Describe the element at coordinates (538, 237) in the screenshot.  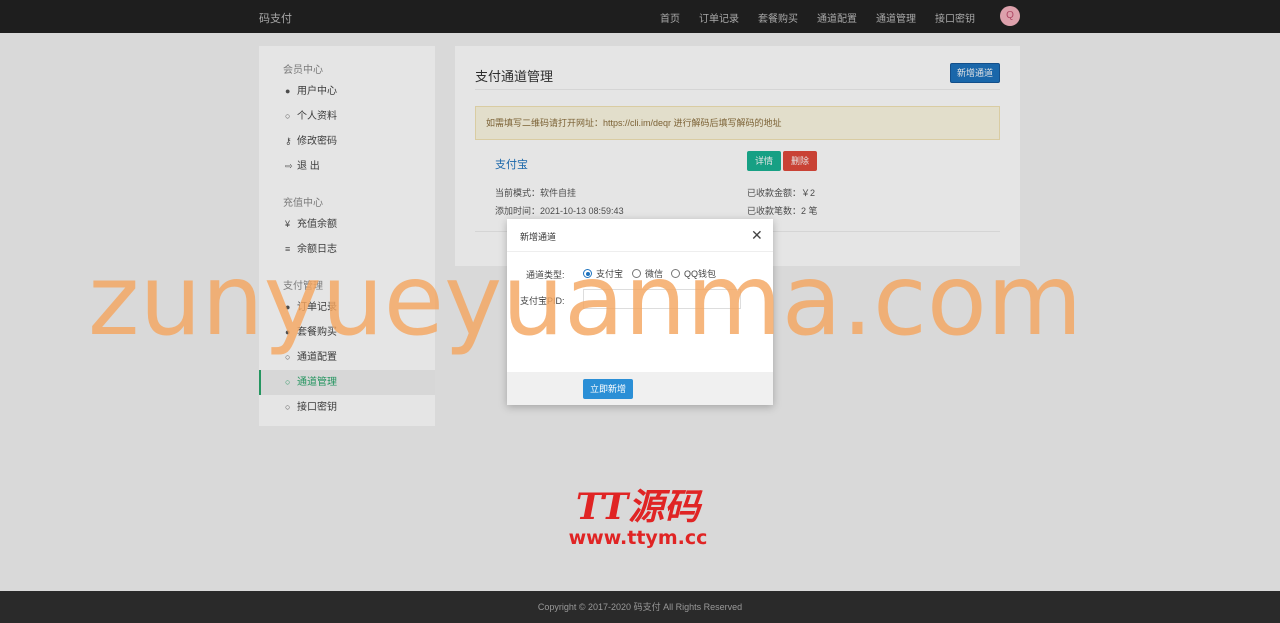
I see `modal-title: 新增通道` at that location.